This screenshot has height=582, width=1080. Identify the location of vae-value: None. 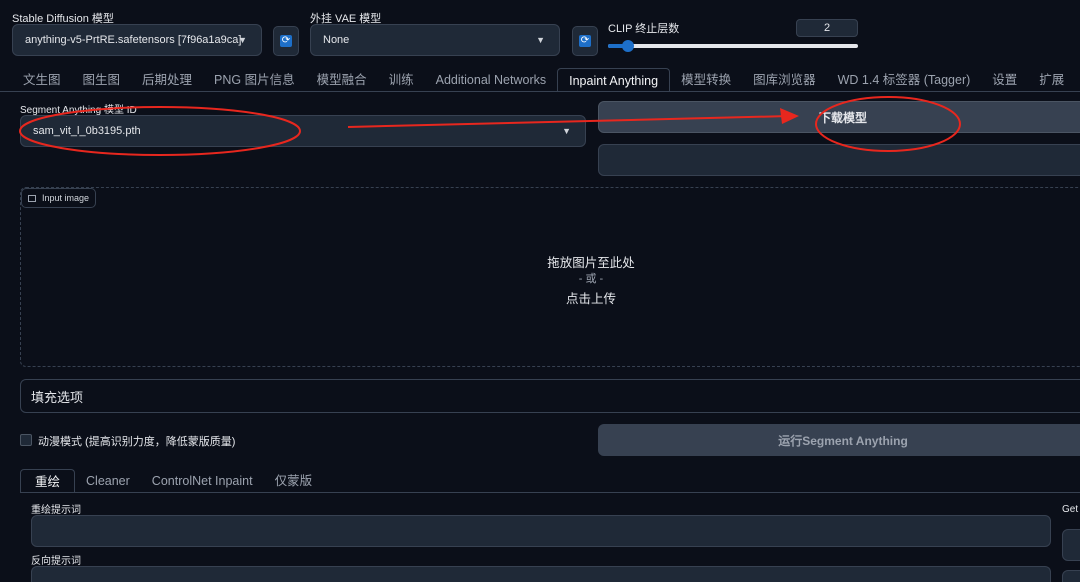
(336, 40).